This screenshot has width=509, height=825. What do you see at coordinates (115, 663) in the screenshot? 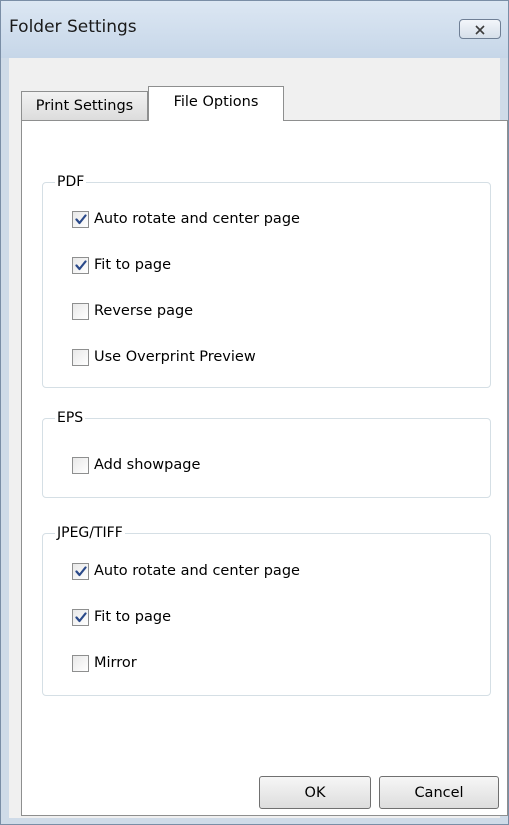
I see `checkbox-label: Mirror` at bounding box center [115, 663].